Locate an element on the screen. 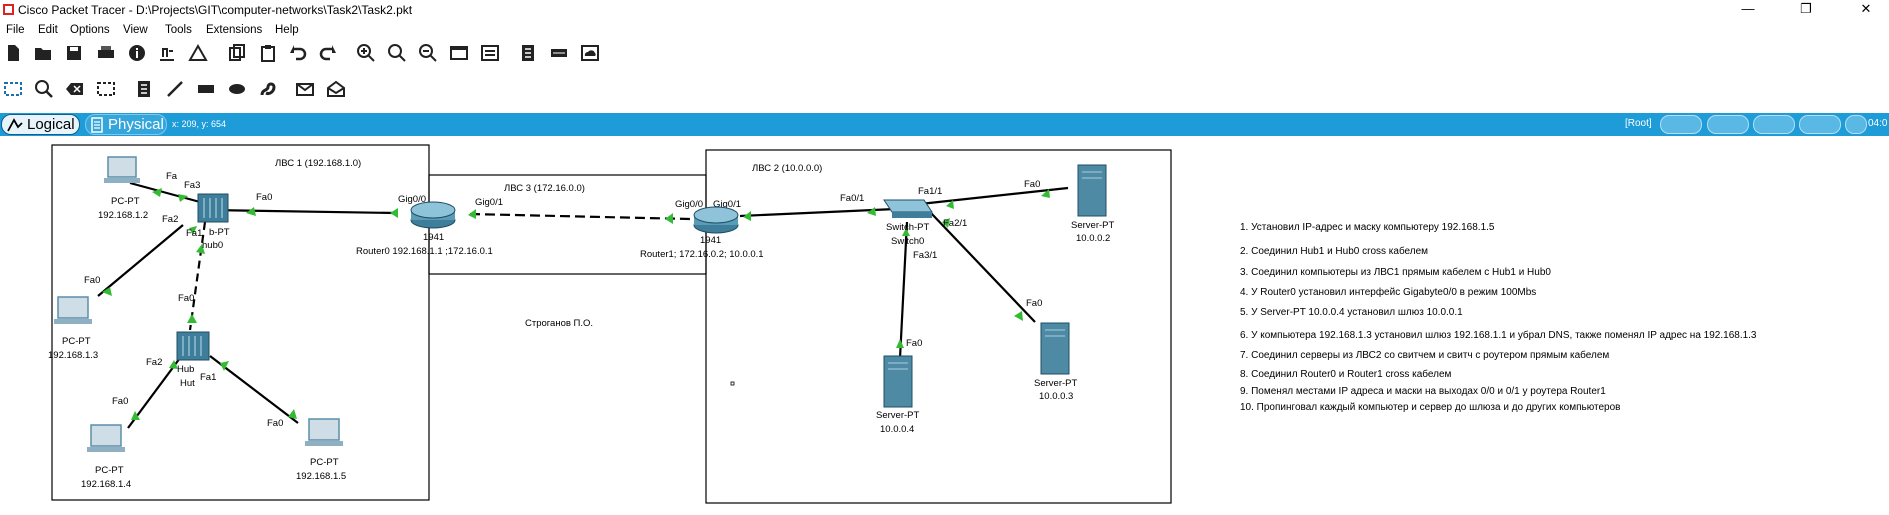  tab-logical: Logical is located at coordinates (40, 124).